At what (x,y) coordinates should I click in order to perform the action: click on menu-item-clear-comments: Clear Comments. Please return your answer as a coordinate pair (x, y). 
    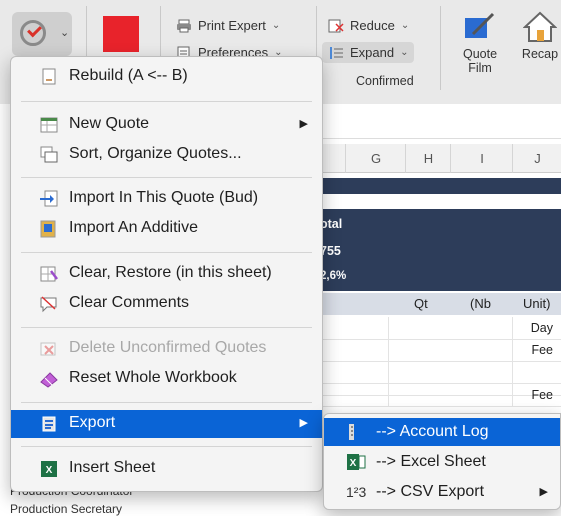
    Looking at the image, I should click on (166, 304).